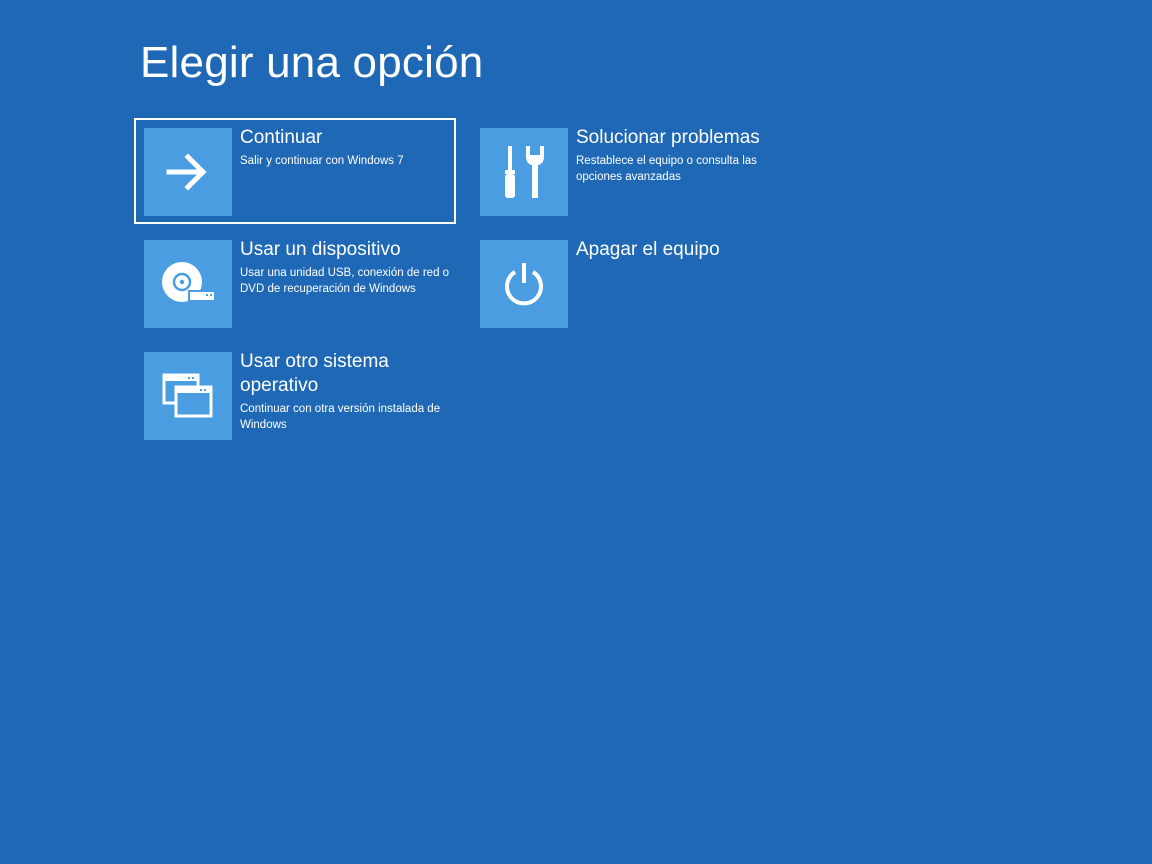 The width and height of the screenshot is (1152, 864). I want to click on arrow-right-icon, so click(186, 172).